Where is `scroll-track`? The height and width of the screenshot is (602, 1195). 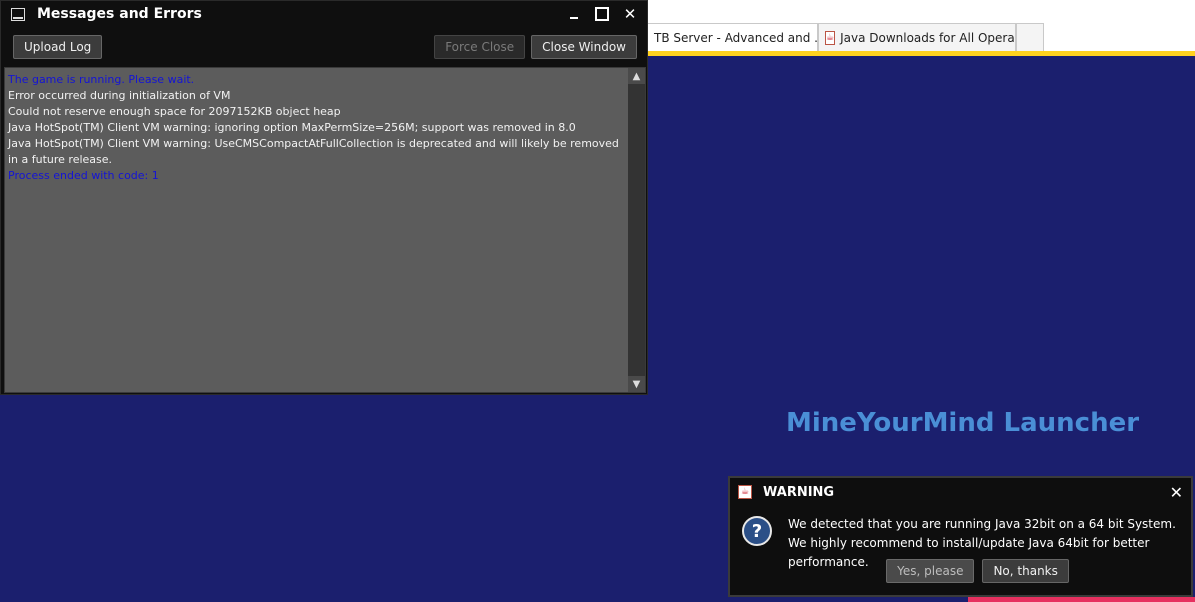 scroll-track is located at coordinates (636, 230).